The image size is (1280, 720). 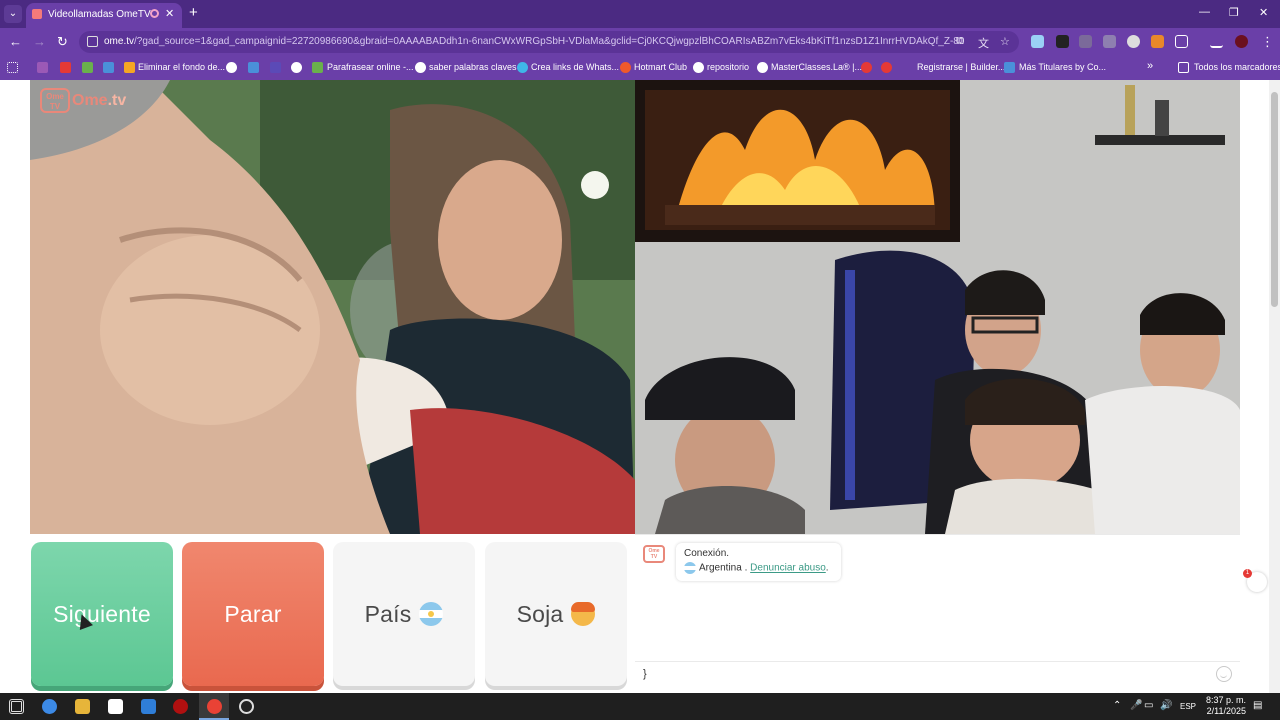 What do you see at coordinates (1234, 12) in the screenshot?
I see `restore-button: ❐` at bounding box center [1234, 12].